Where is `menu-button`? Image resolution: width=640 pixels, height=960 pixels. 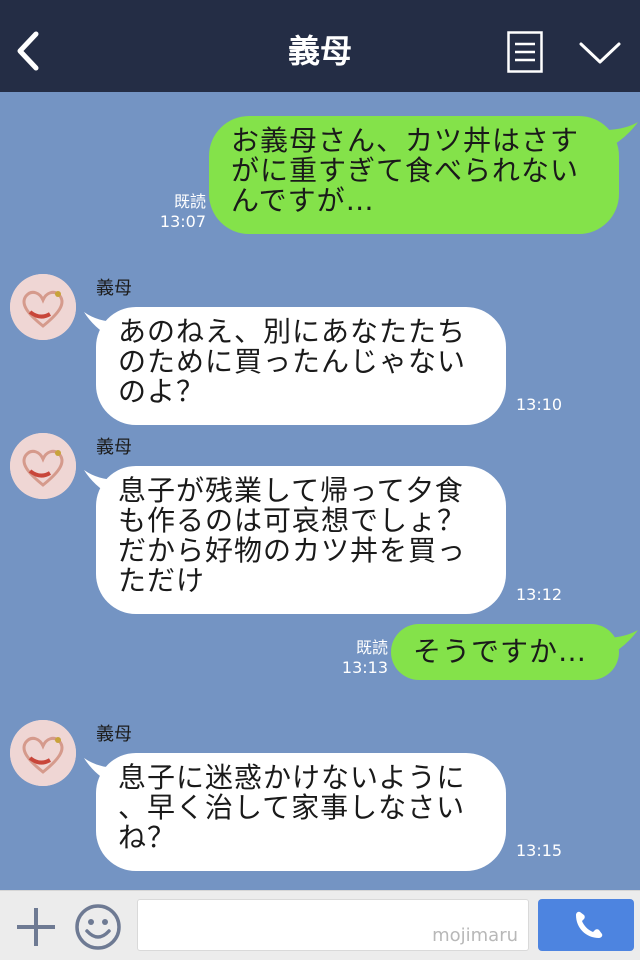 menu-button is located at coordinates (525, 52).